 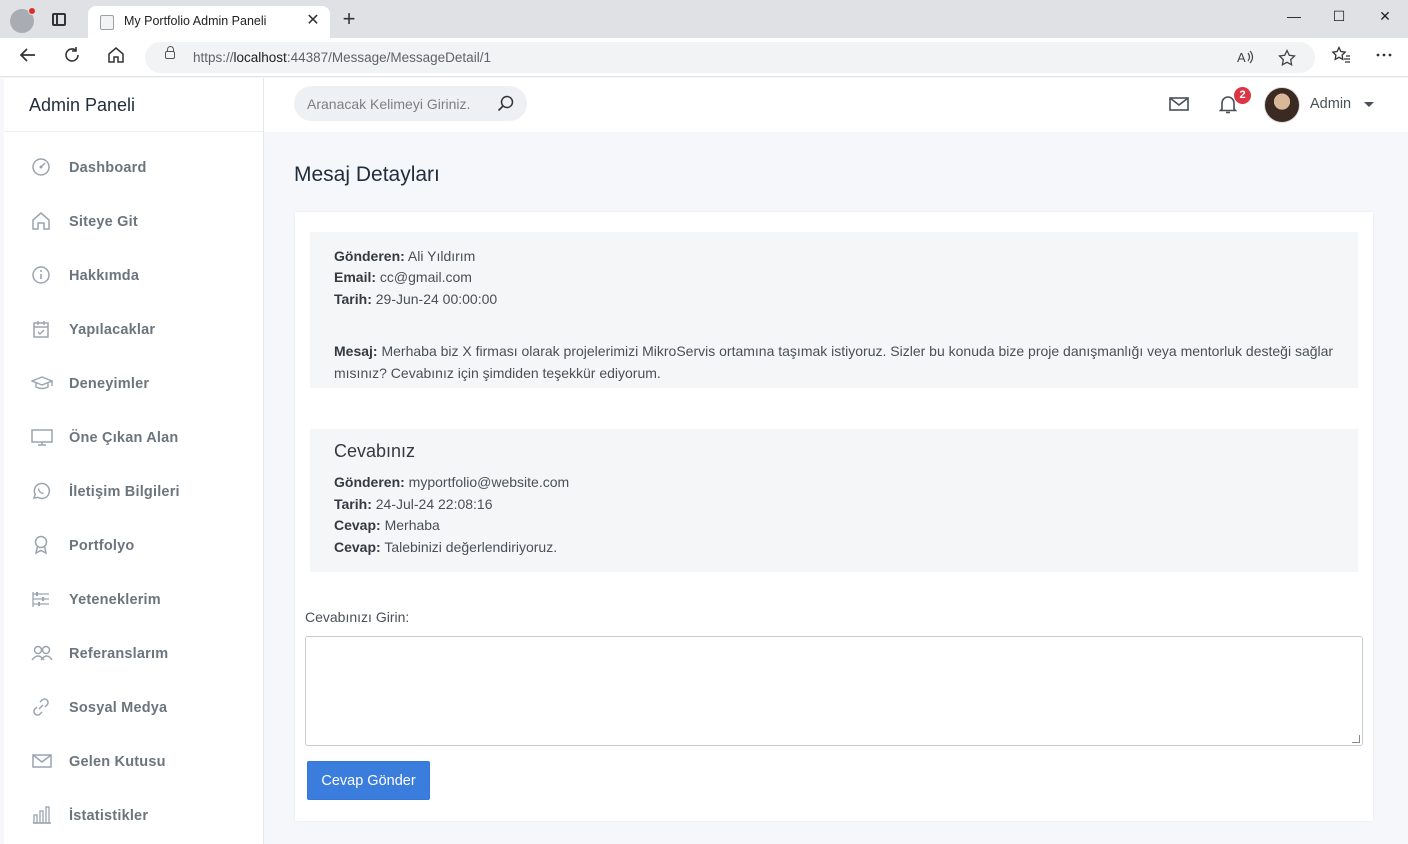 I want to click on lock-icon, so click(x=170, y=52).